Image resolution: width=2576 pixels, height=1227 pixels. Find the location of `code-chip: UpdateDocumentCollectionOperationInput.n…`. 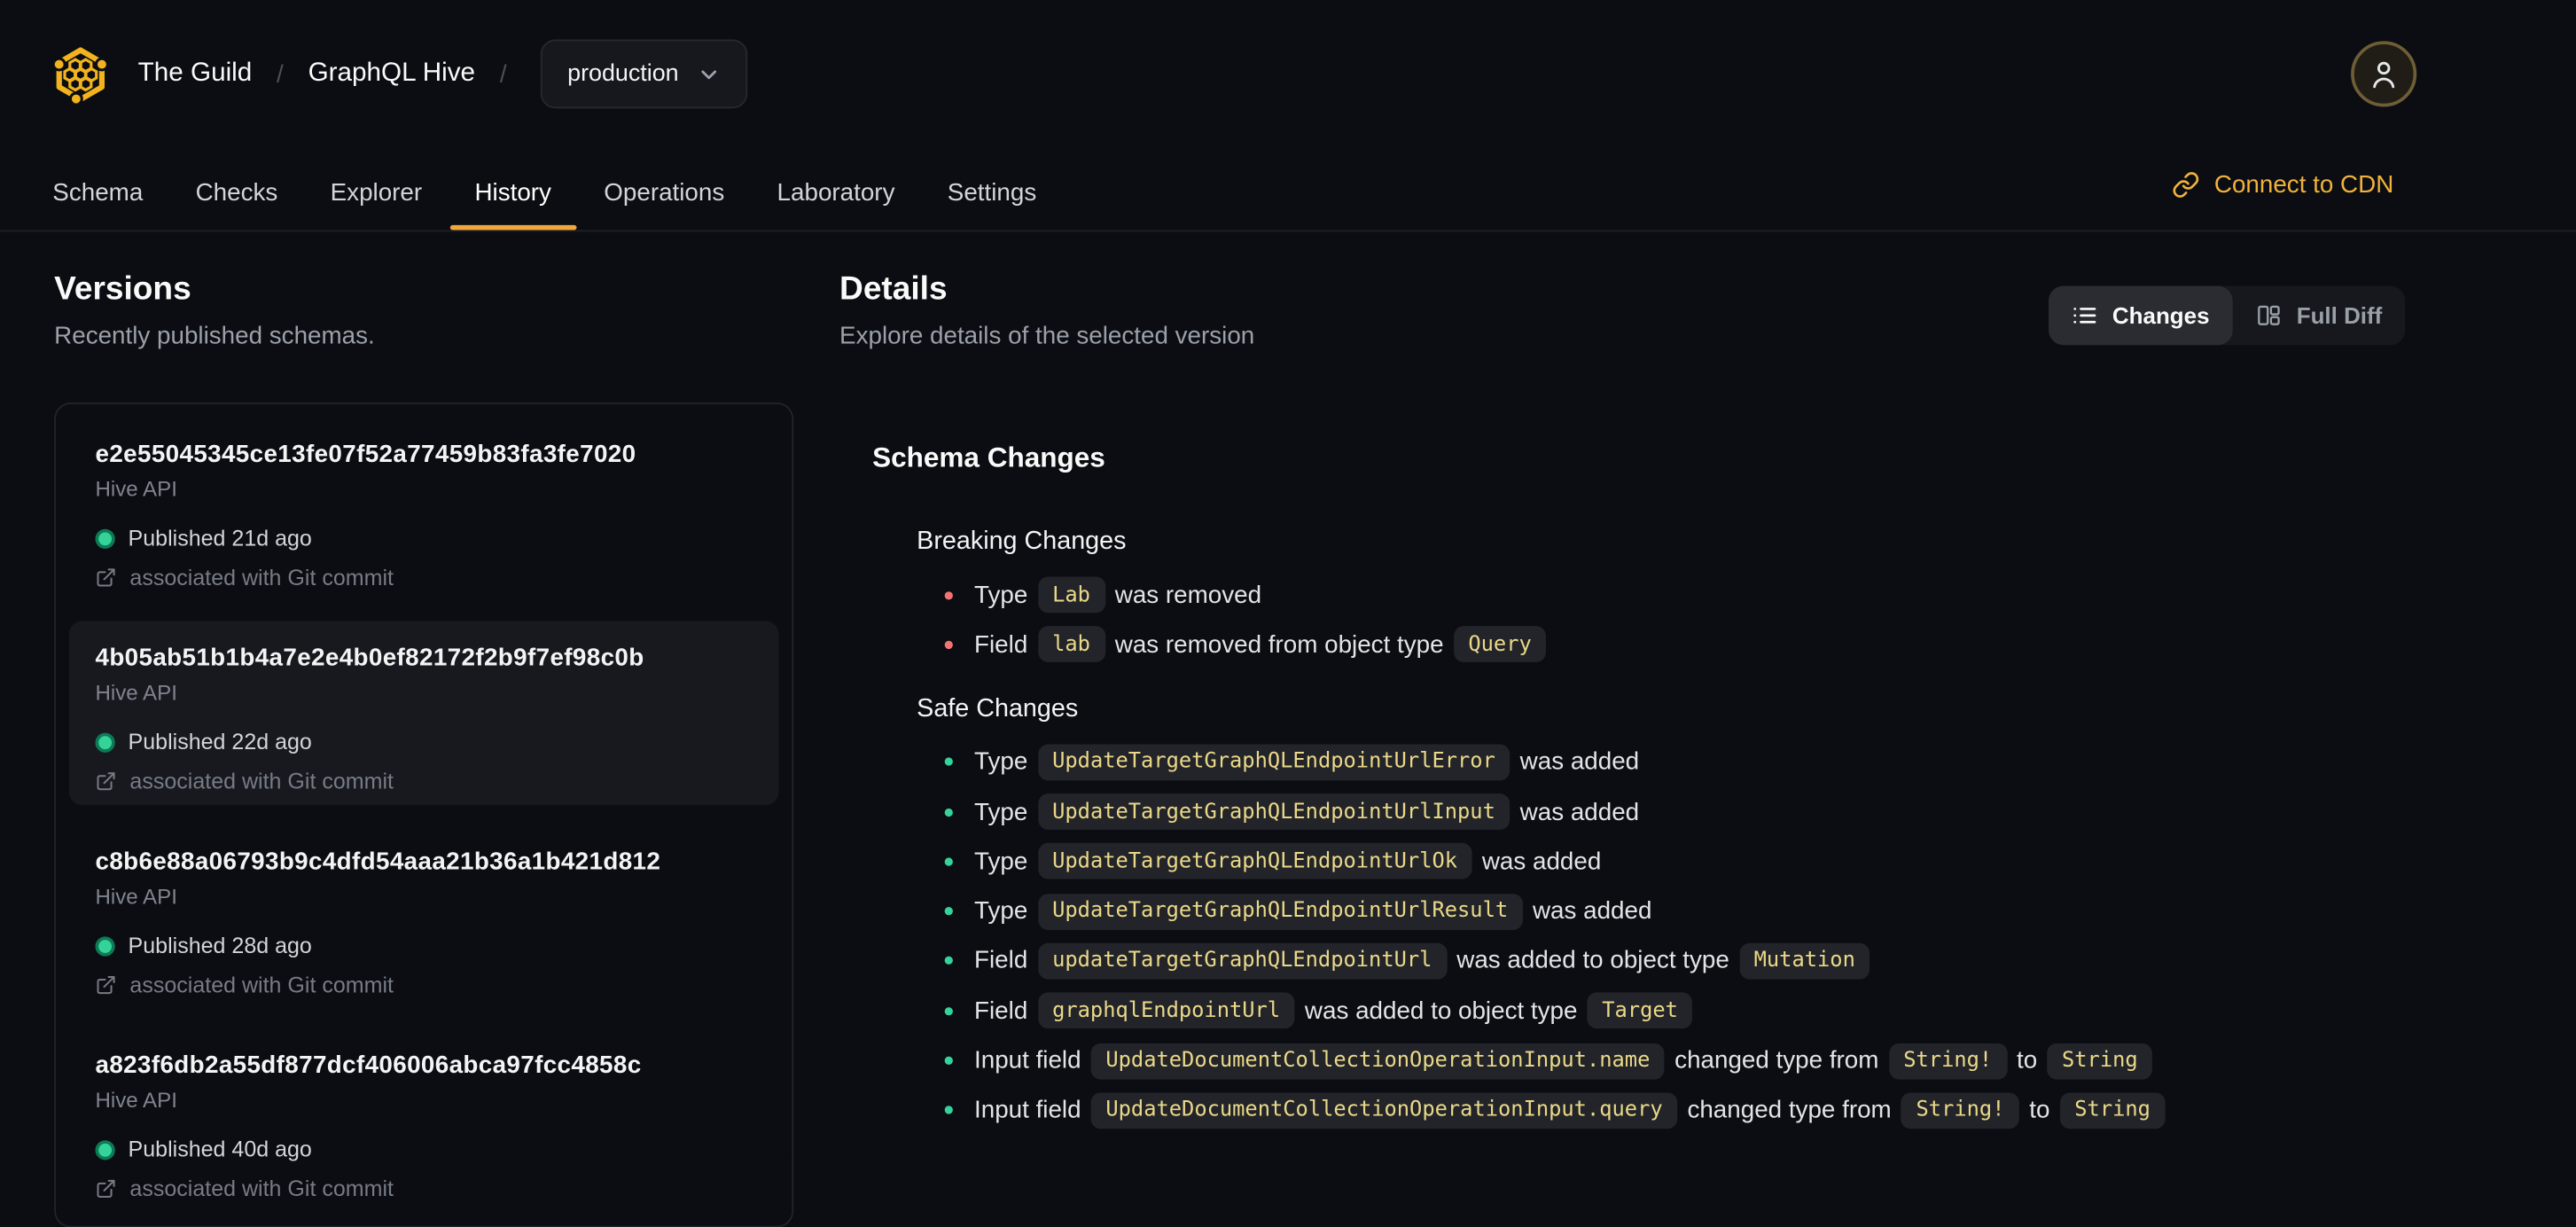

code-chip: UpdateDocumentCollectionOperationInput.n… is located at coordinates (1378, 1060).